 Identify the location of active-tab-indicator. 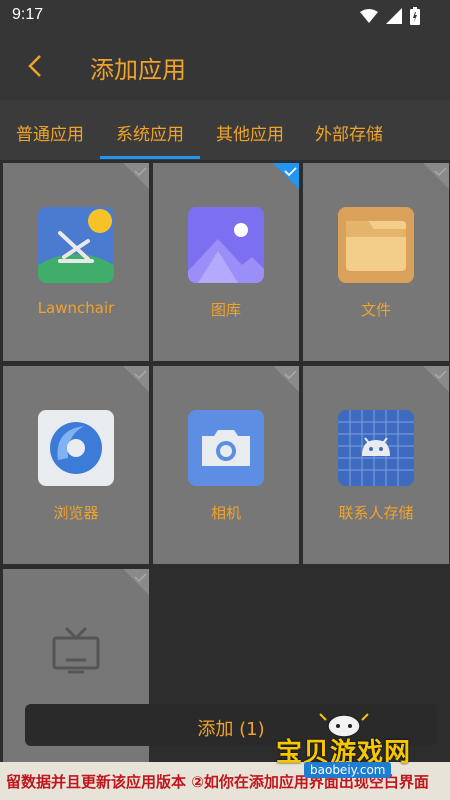
(150, 157).